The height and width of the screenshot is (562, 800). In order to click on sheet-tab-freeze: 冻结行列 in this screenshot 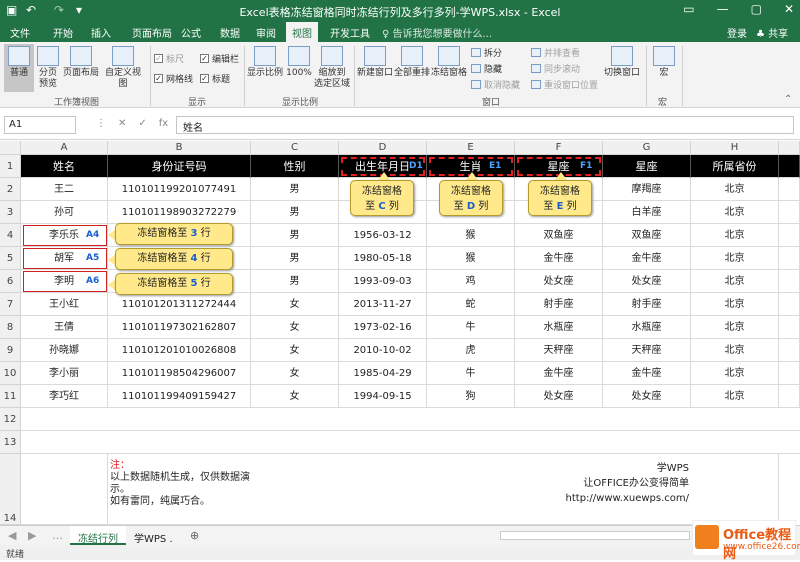, I will do `click(98, 535)`.